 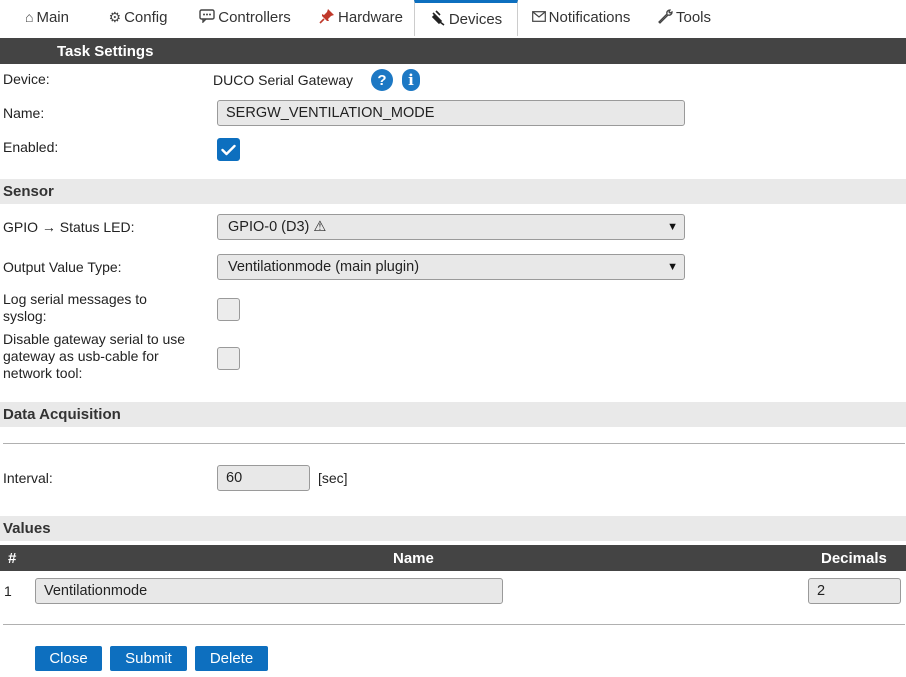 What do you see at coordinates (327, 17) in the screenshot?
I see `pin-icon` at bounding box center [327, 17].